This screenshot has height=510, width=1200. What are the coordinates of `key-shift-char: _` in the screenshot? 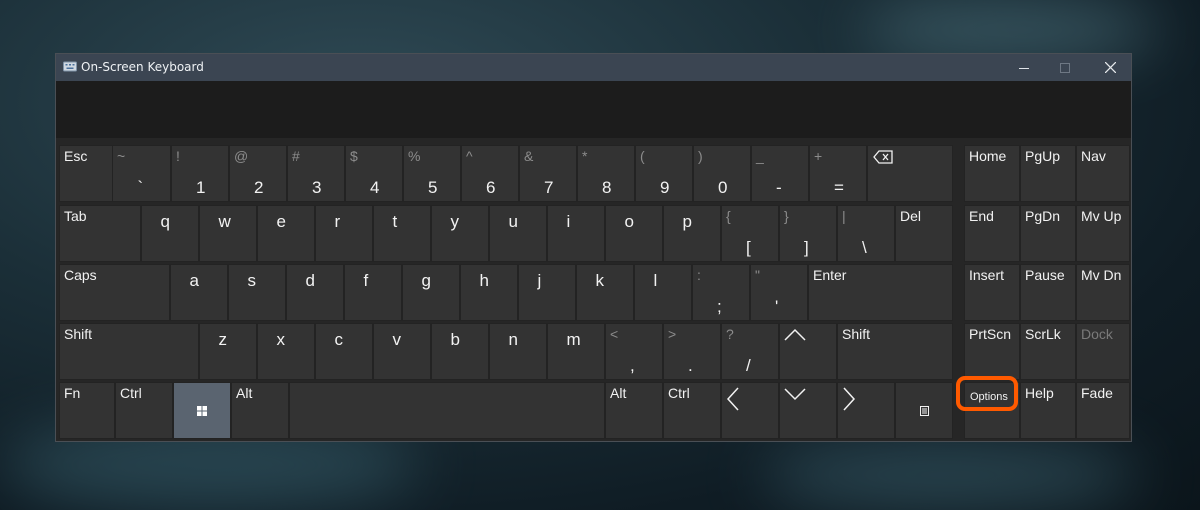 It's located at (760, 156).